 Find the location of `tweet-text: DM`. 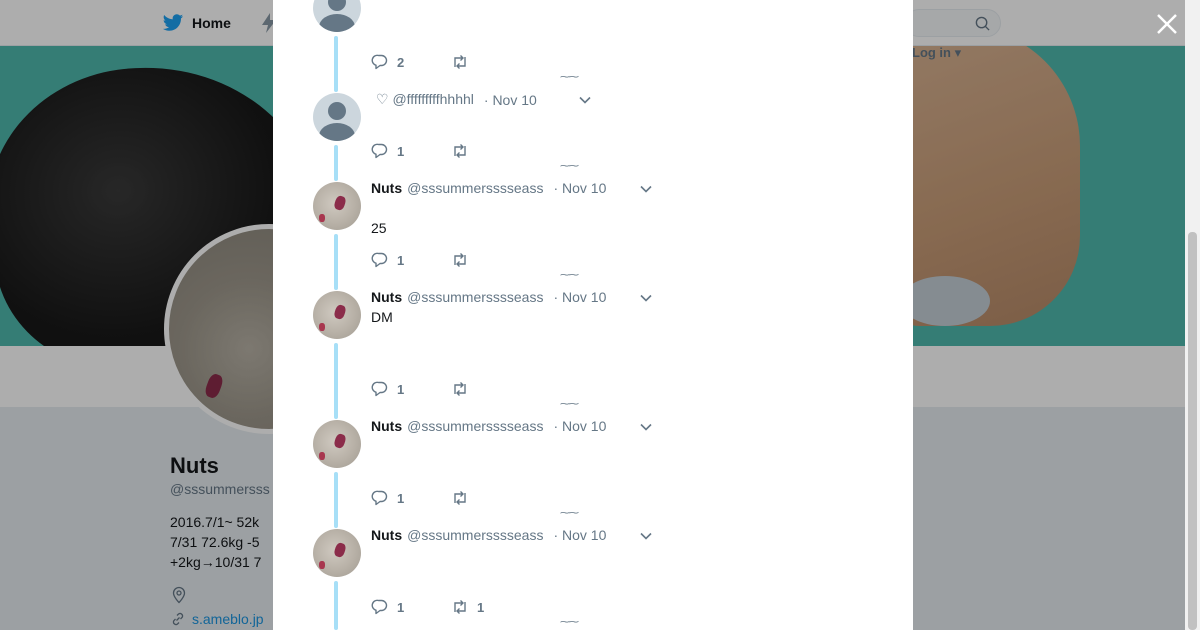

tweet-text: DM is located at coordinates (382, 317).